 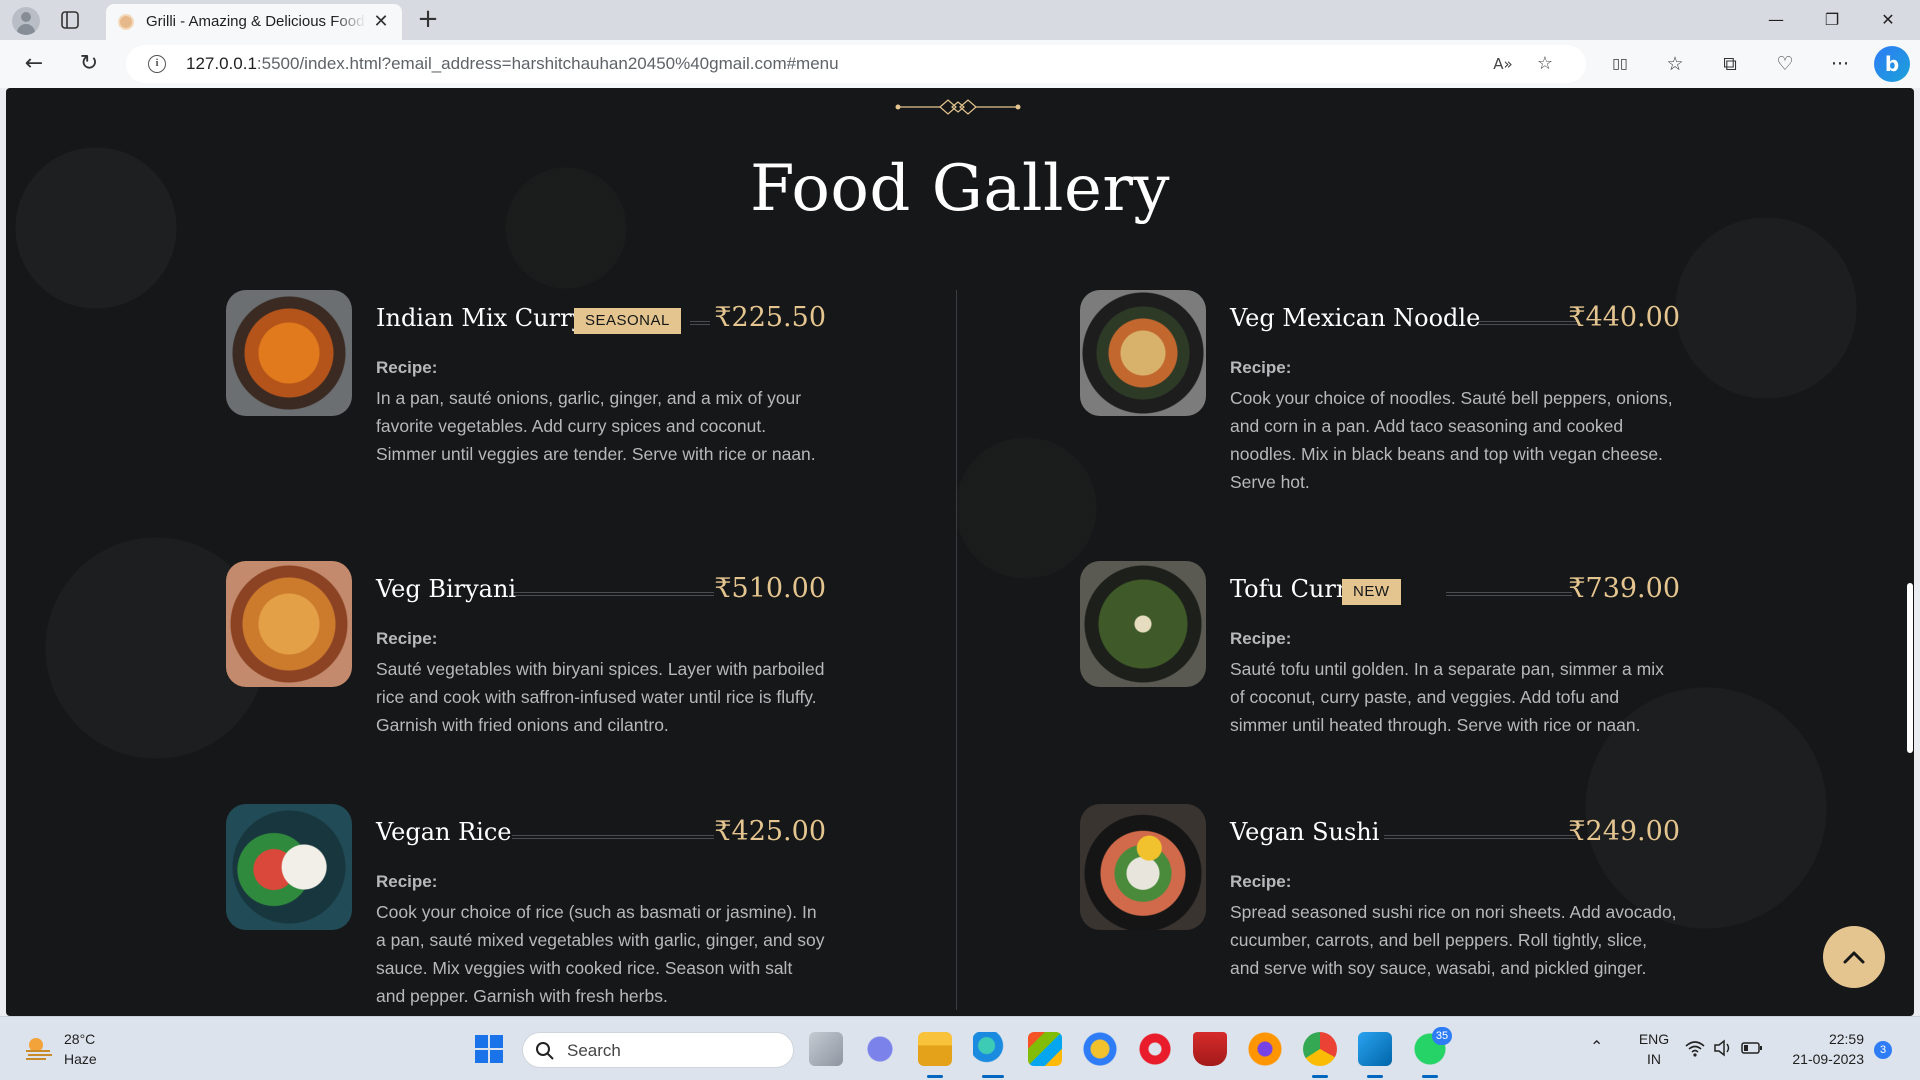 What do you see at coordinates (221, 63) in the screenshot?
I see `url-host: 127.0.0.1` at bounding box center [221, 63].